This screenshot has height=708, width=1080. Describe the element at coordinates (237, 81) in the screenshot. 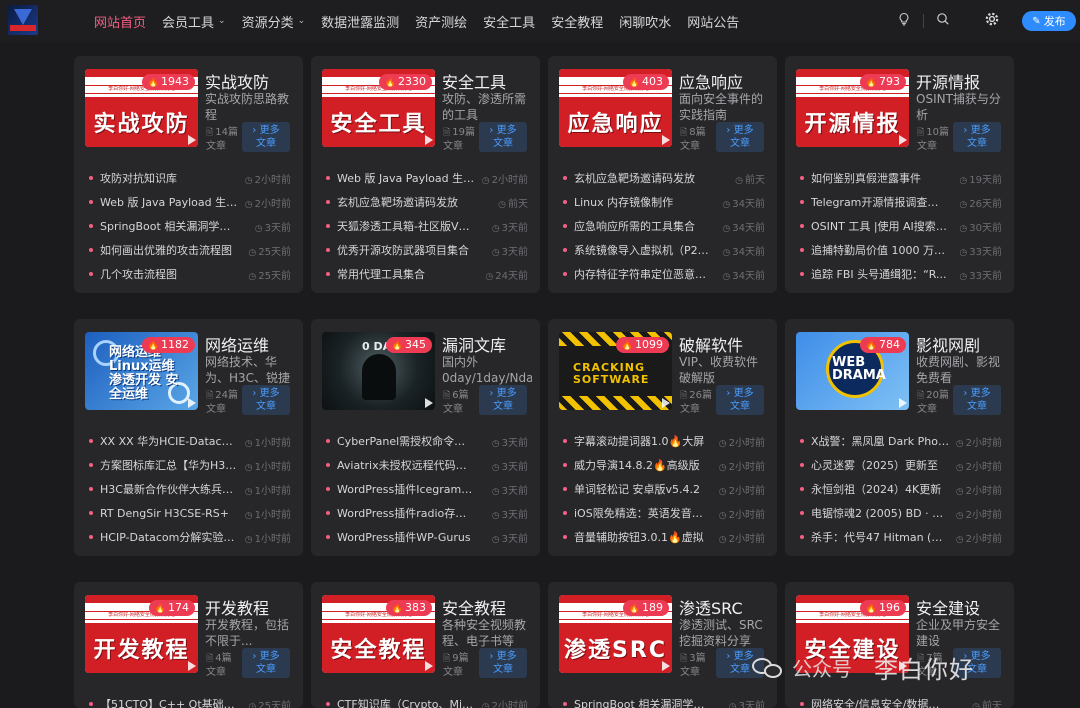

I see `category-title: 实战攻防` at that location.